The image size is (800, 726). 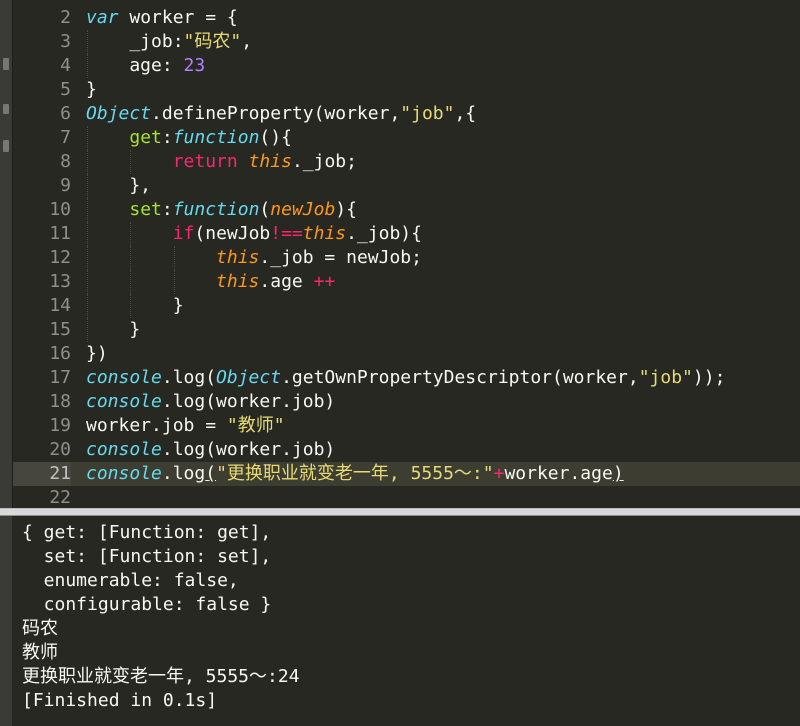 What do you see at coordinates (60, 425) in the screenshot?
I see `line-number: 19` at bounding box center [60, 425].